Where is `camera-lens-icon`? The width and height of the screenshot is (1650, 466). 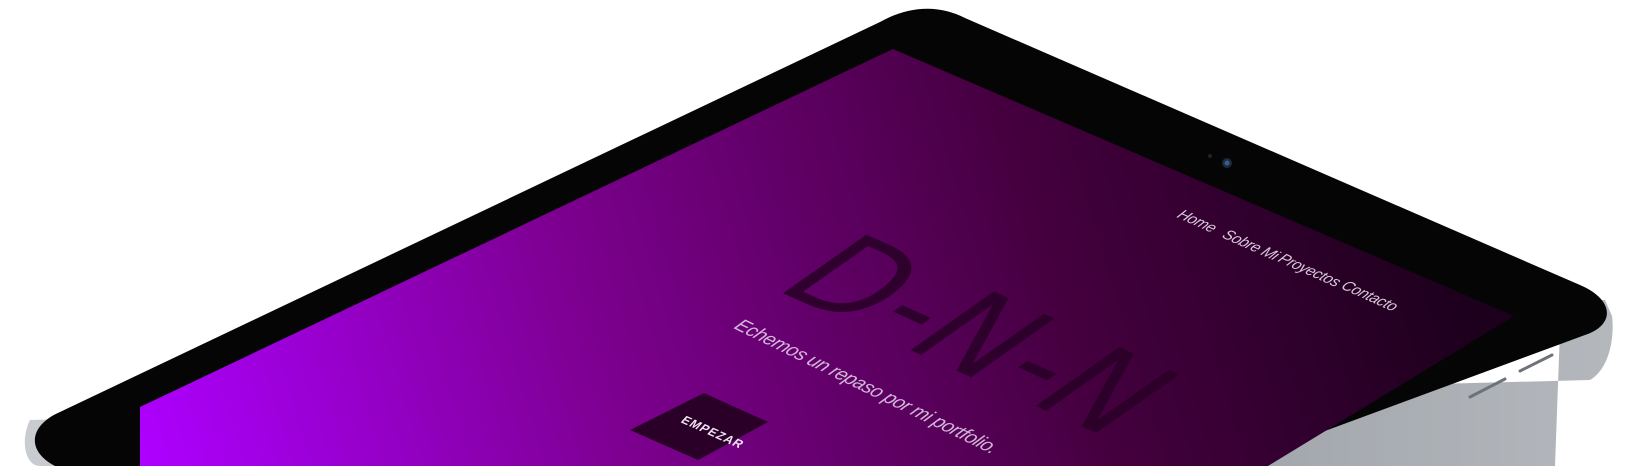 camera-lens-icon is located at coordinates (1227, 163).